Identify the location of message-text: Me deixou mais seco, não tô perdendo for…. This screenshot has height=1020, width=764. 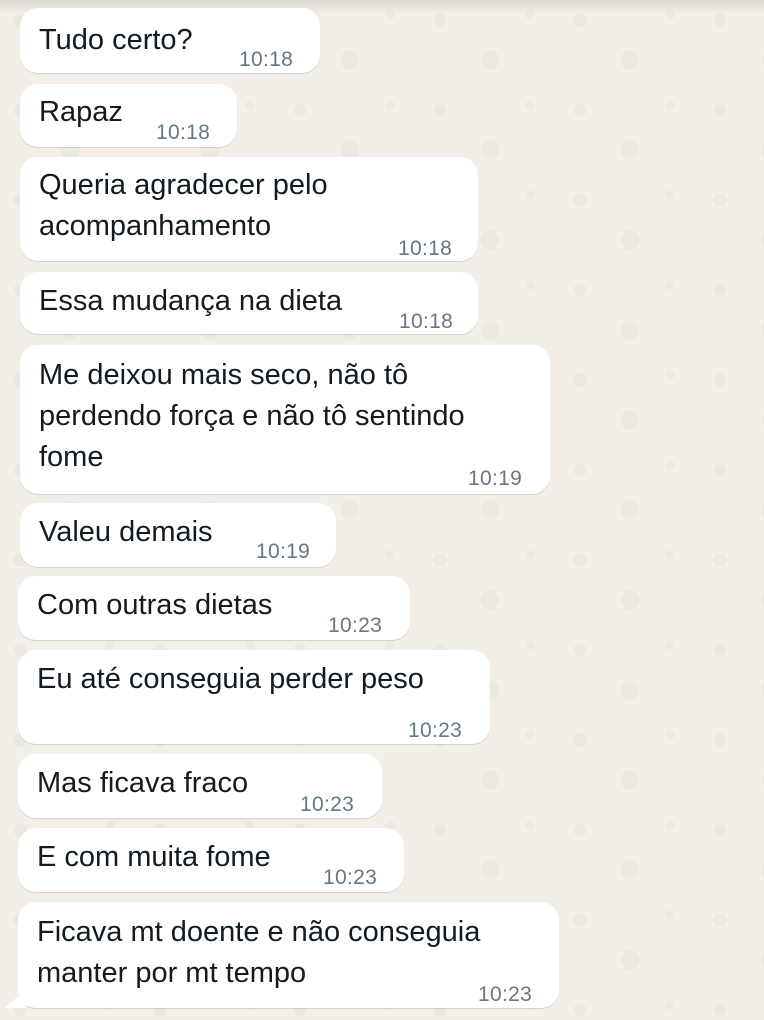
(252, 416).